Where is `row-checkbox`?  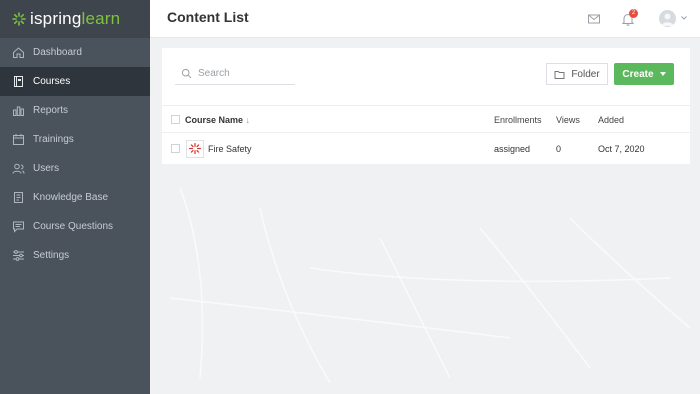 row-checkbox is located at coordinates (175, 148).